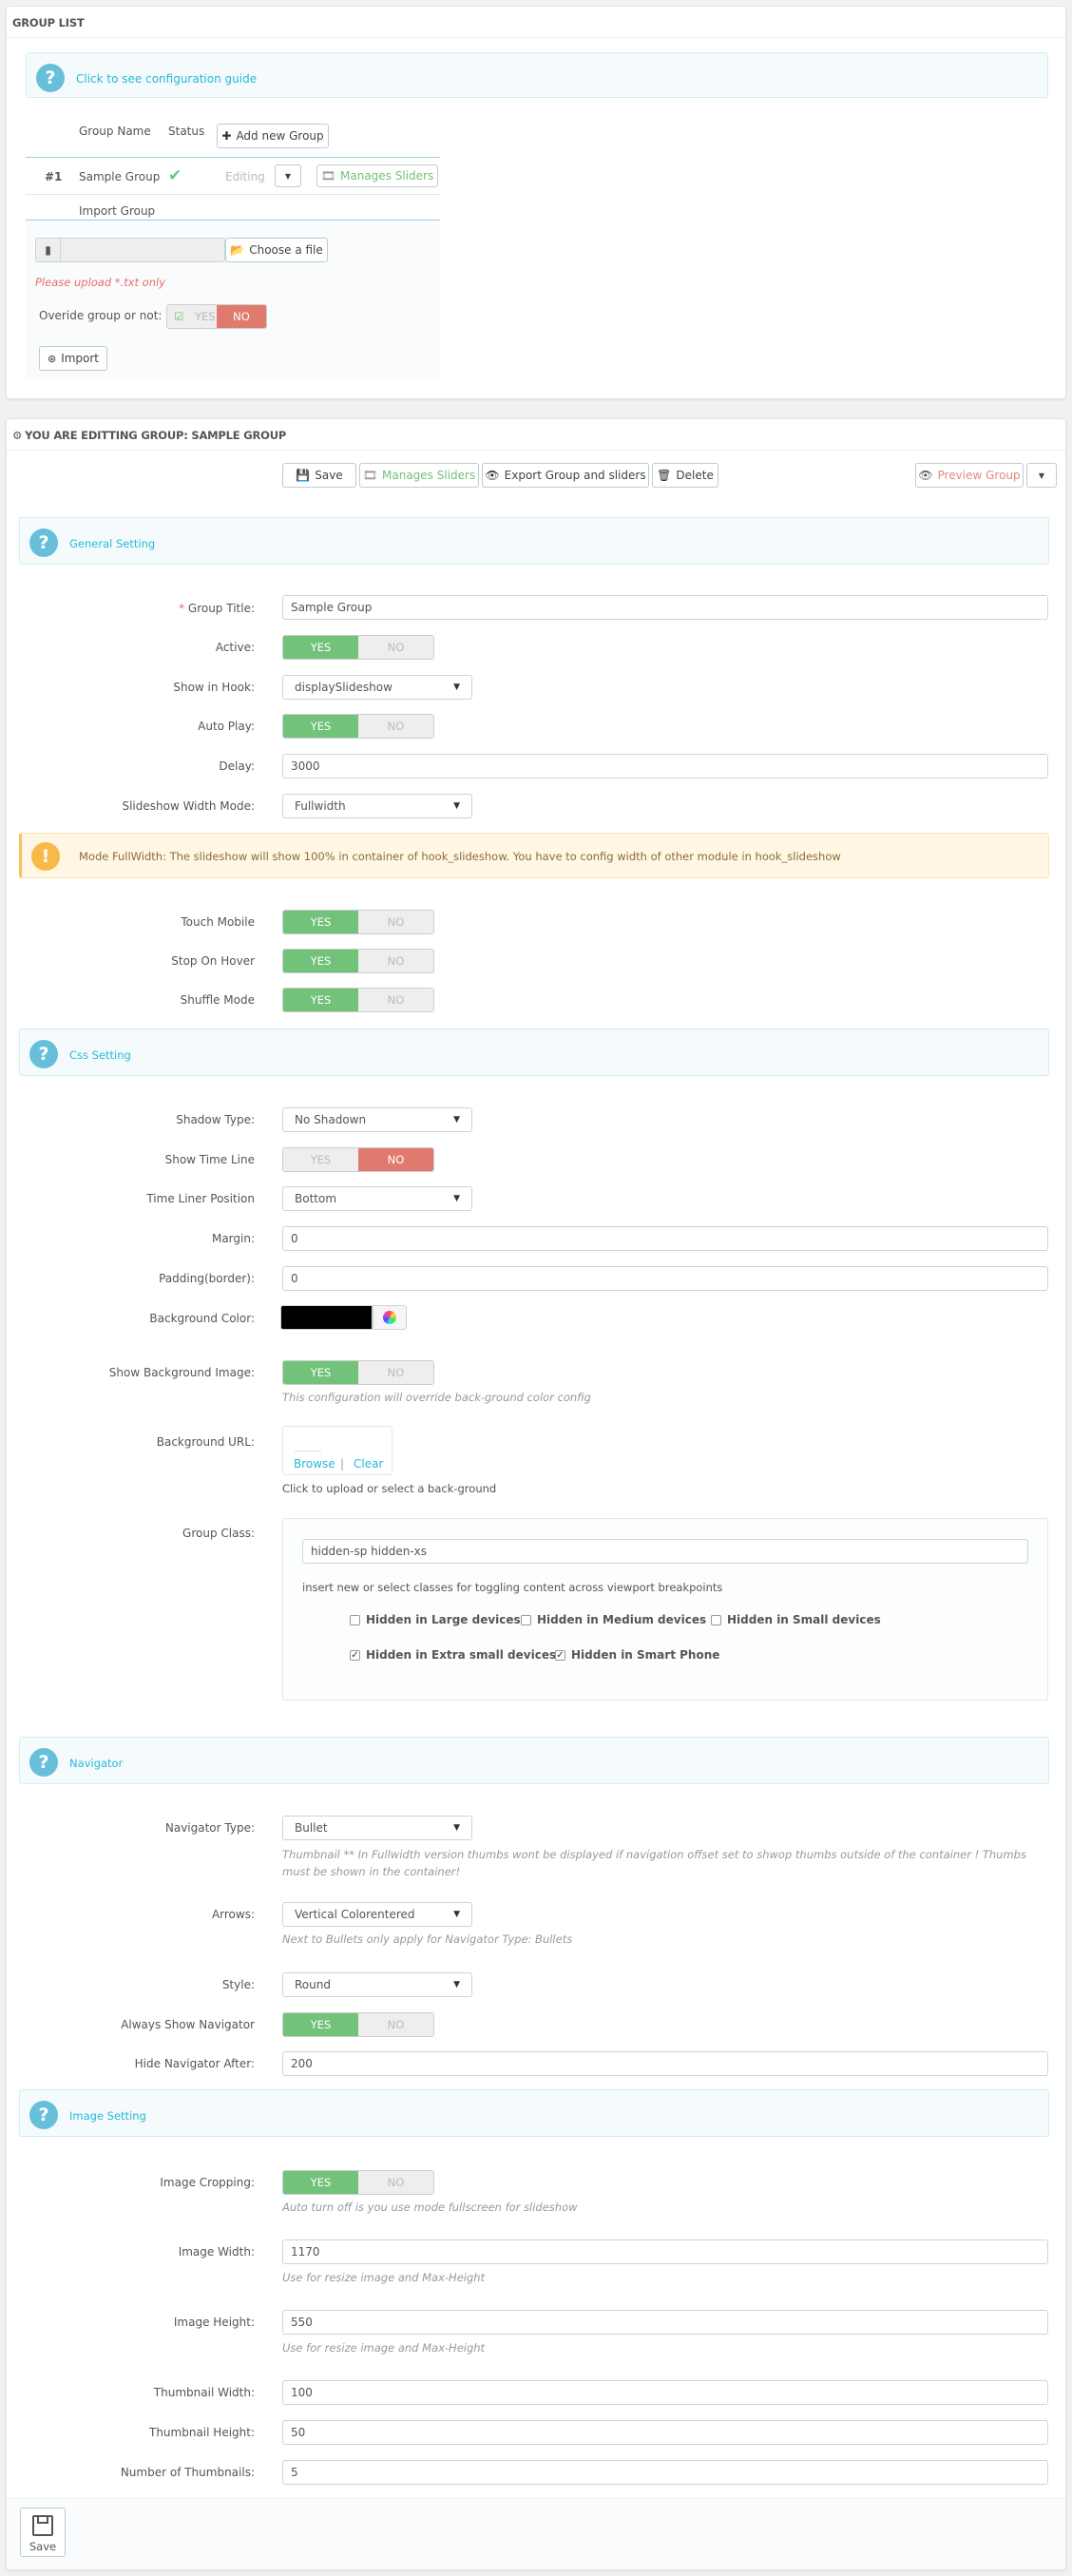  I want to click on image-width-help: Use for resize image and Max-Height, so click(384, 2277).